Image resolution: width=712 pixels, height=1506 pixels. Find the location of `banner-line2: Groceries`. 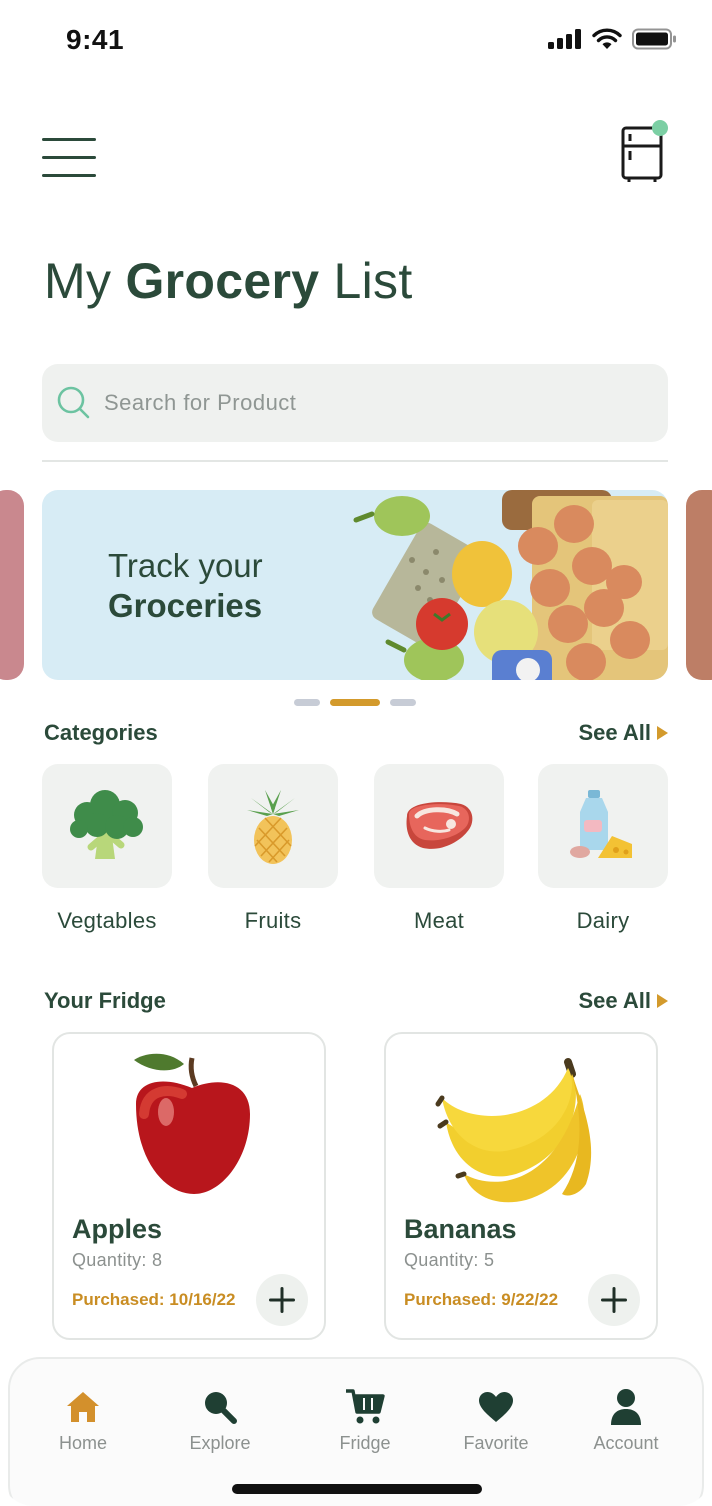

banner-line2: Groceries is located at coordinates (185, 605).